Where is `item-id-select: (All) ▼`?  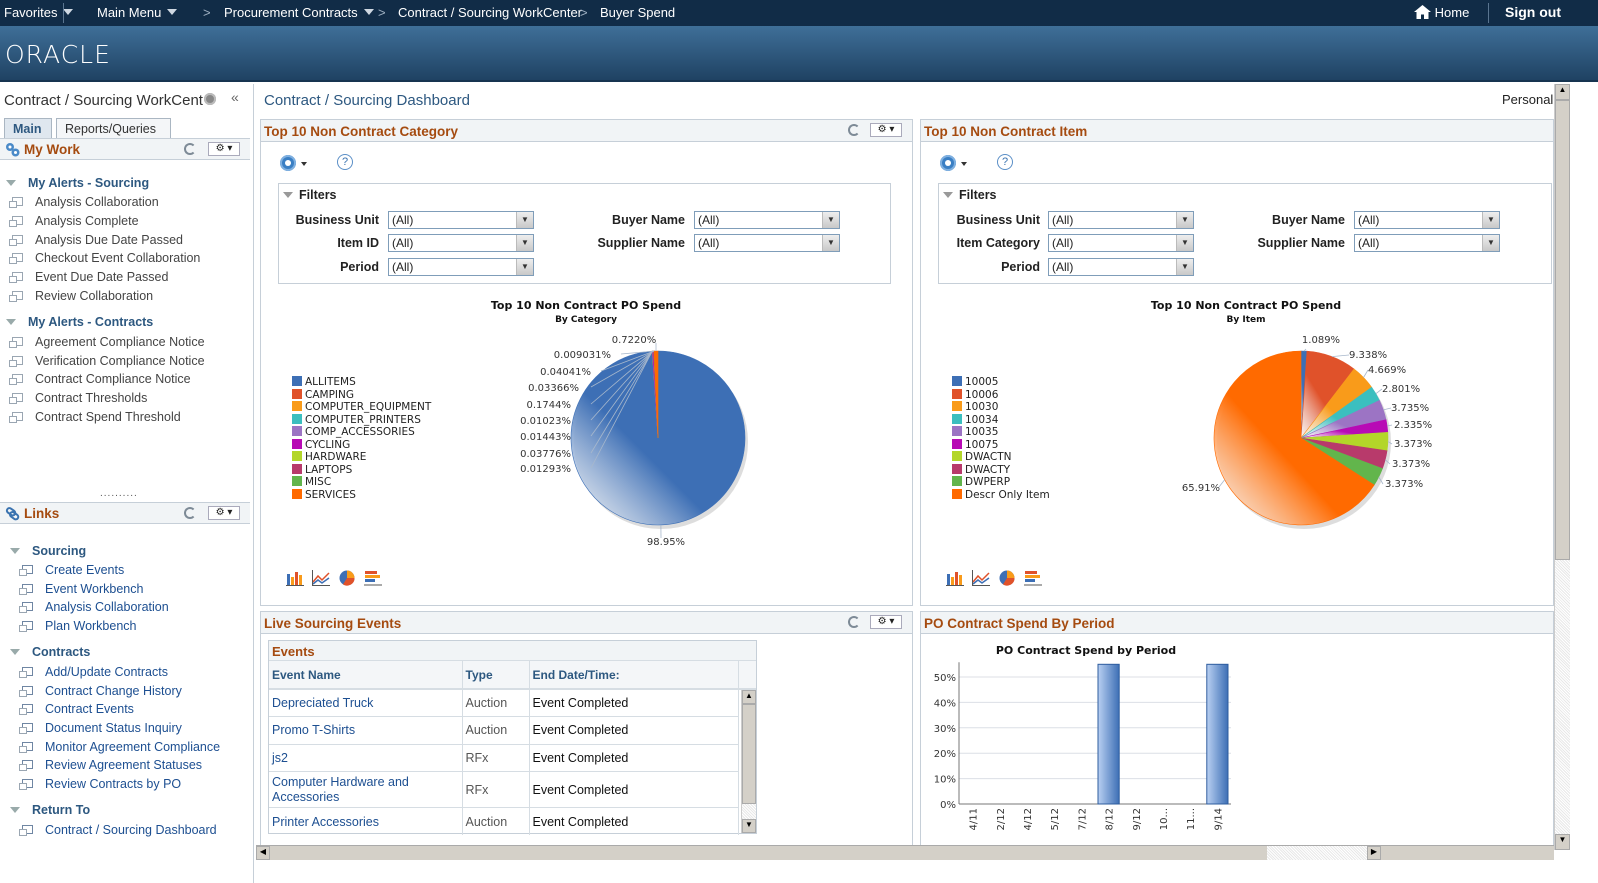
item-id-select: (All) ▼ is located at coordinates (461, 243).